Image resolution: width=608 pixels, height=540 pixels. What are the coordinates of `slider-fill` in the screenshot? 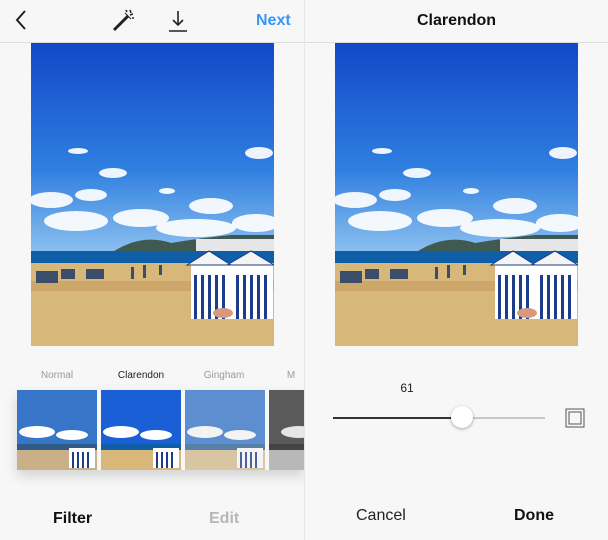 It's located at (398, 418).